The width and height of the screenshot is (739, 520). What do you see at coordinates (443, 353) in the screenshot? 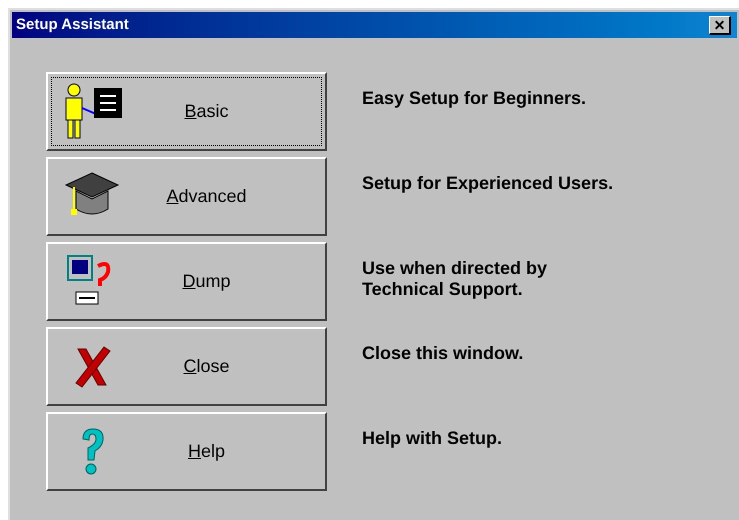
I see `option-description: Close this window.` at bounding box center [443, 353].